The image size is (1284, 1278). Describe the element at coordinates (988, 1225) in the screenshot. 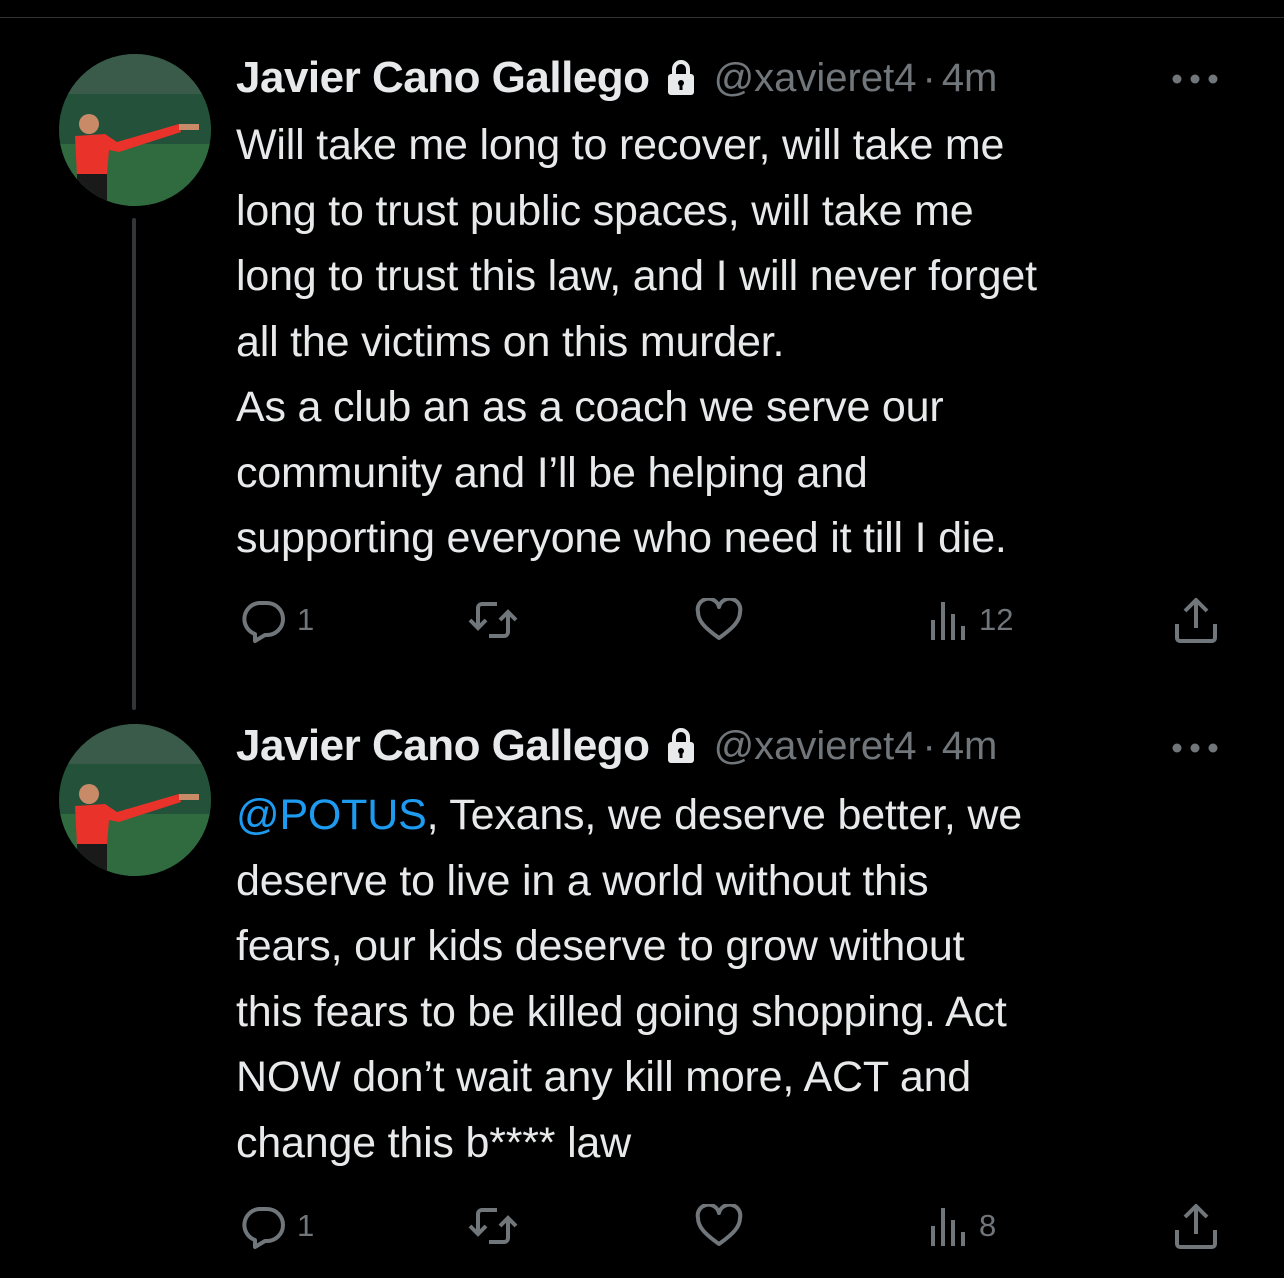

I see `view-count: 8` at that location.